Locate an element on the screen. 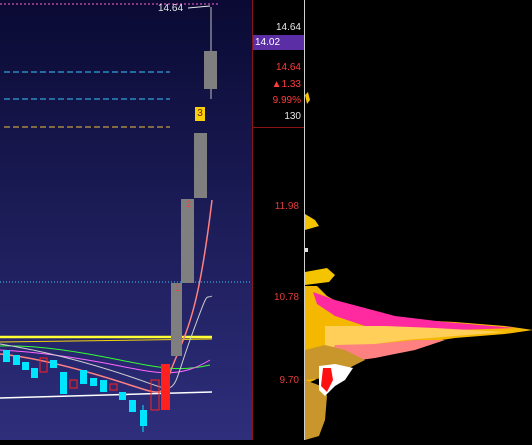 The width and height of the screenshot is (532, 445). axis-separator is located at coordinates (279, 127).